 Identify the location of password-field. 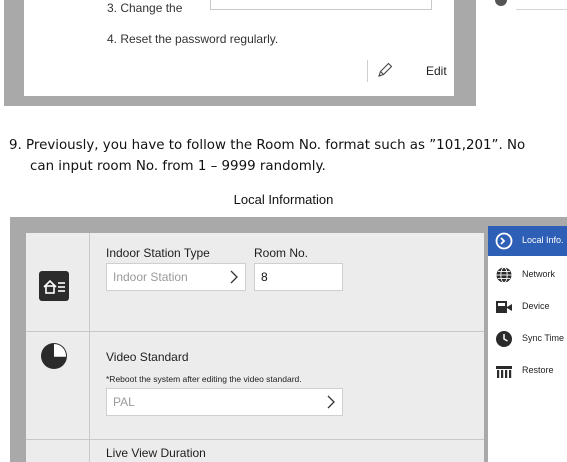
(321, 5).